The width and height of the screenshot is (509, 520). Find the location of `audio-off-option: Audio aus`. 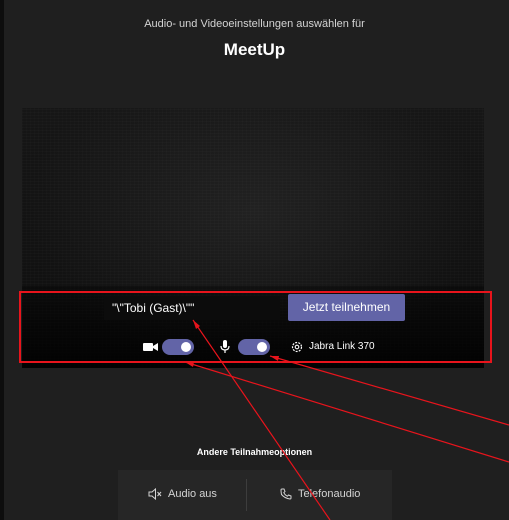

audio-off-option: Audio aus is located at coordinates (182, 494).